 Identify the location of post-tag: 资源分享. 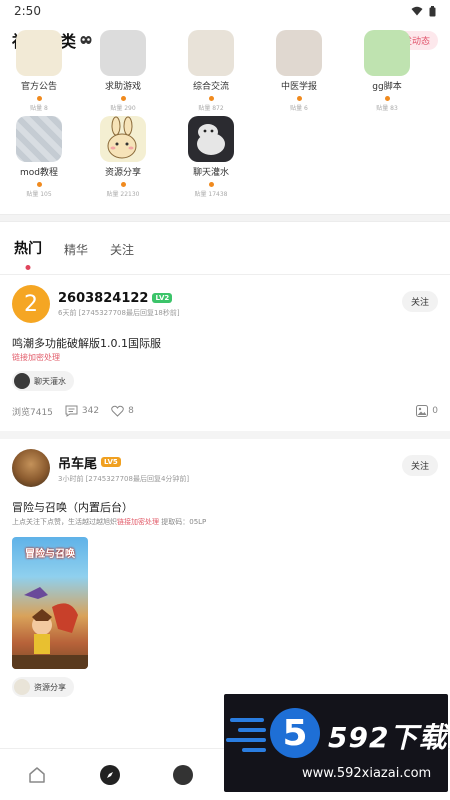
(43, 687).